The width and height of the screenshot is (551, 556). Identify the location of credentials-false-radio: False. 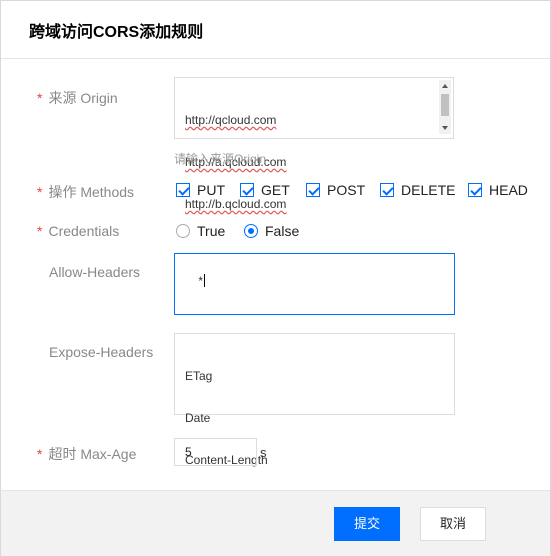
(271, 231).